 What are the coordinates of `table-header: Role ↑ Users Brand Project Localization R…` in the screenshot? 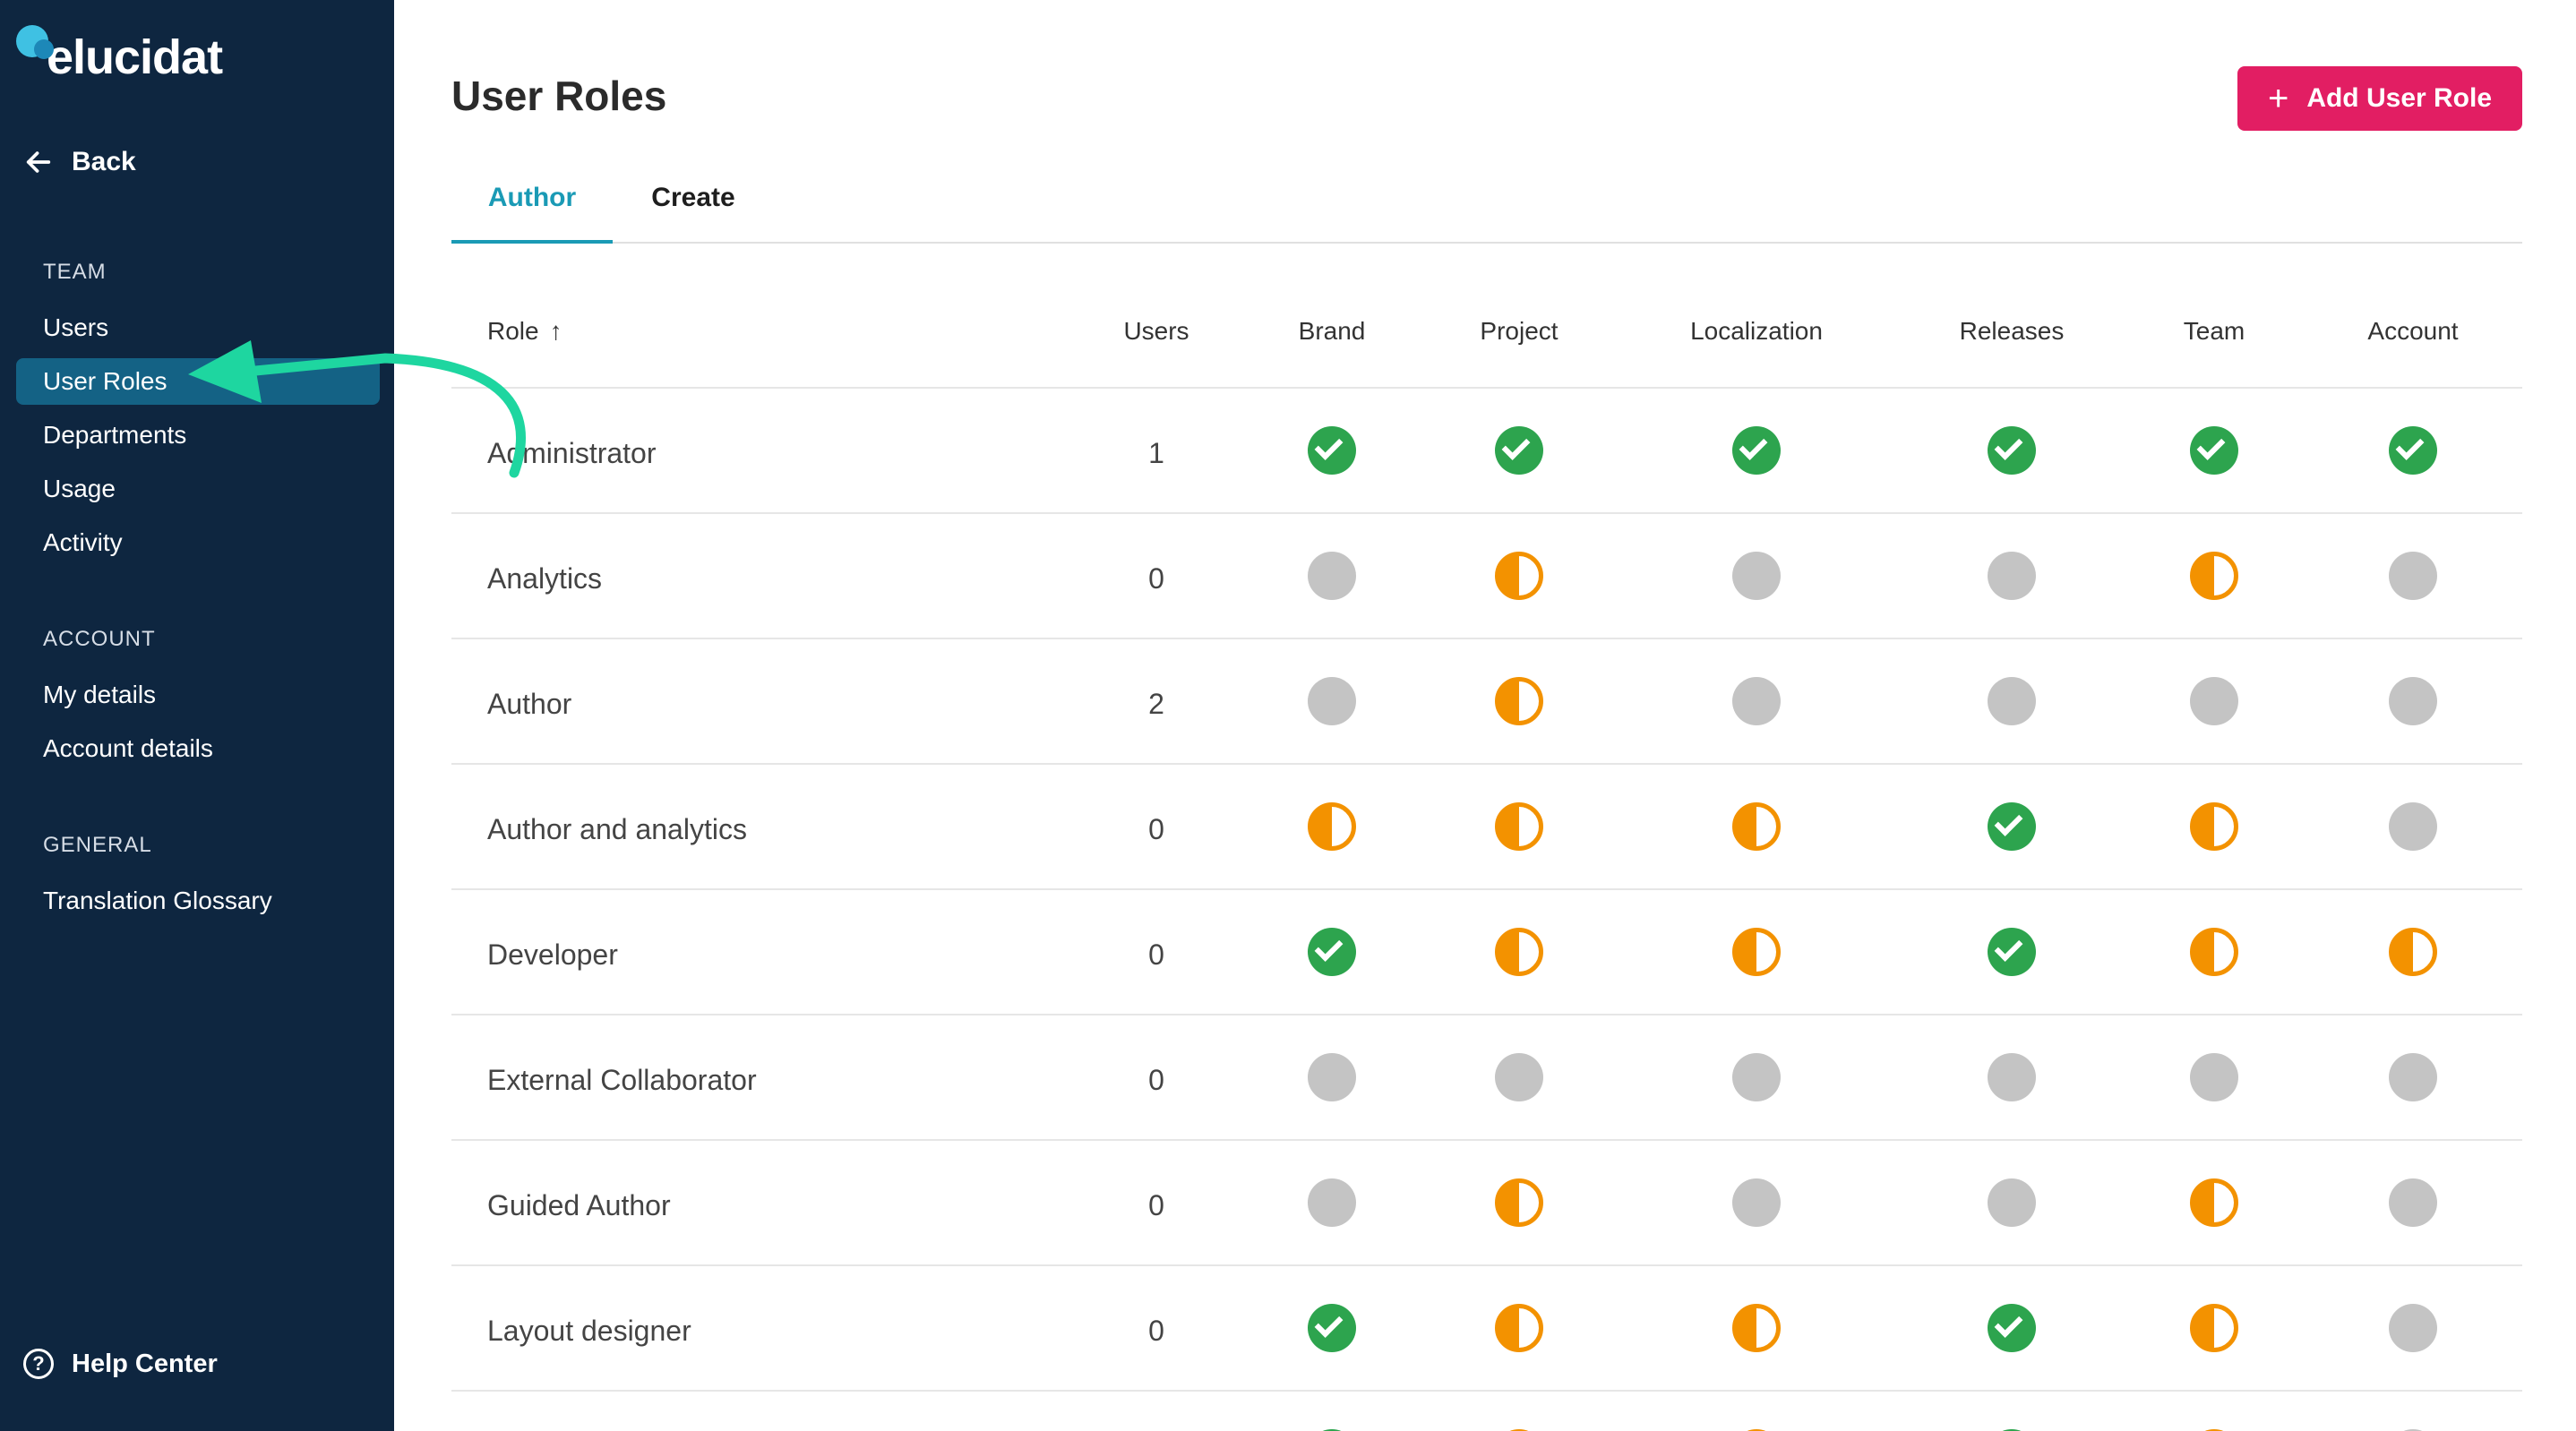 It's located at (1486, 343).